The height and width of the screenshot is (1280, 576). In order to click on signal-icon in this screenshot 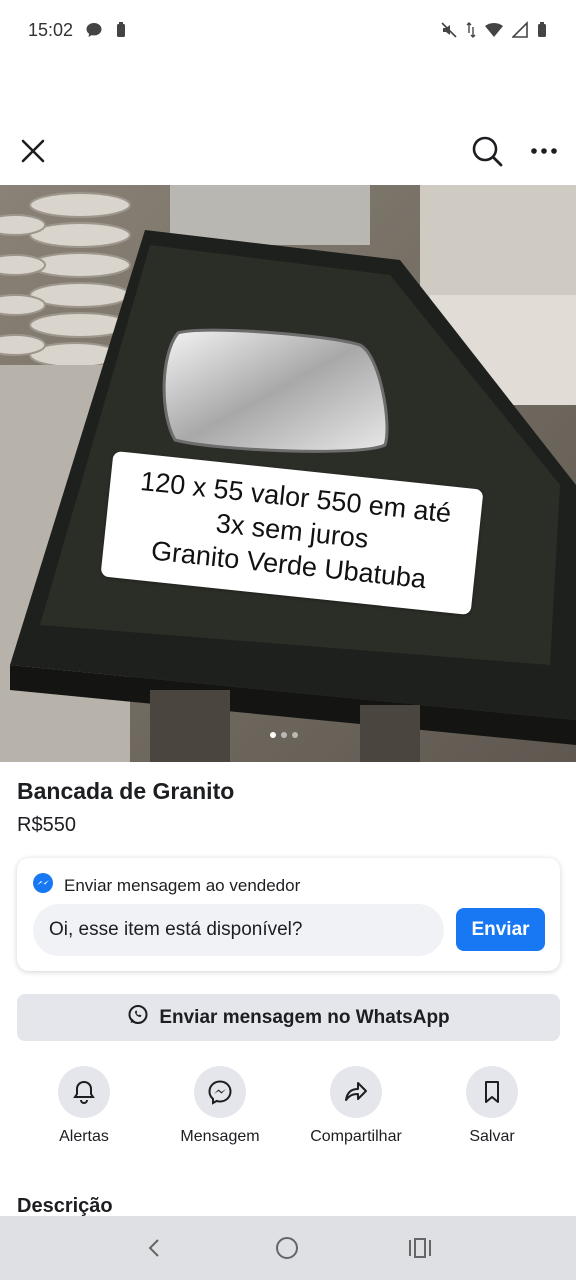, I will do `click(520, 30)`.